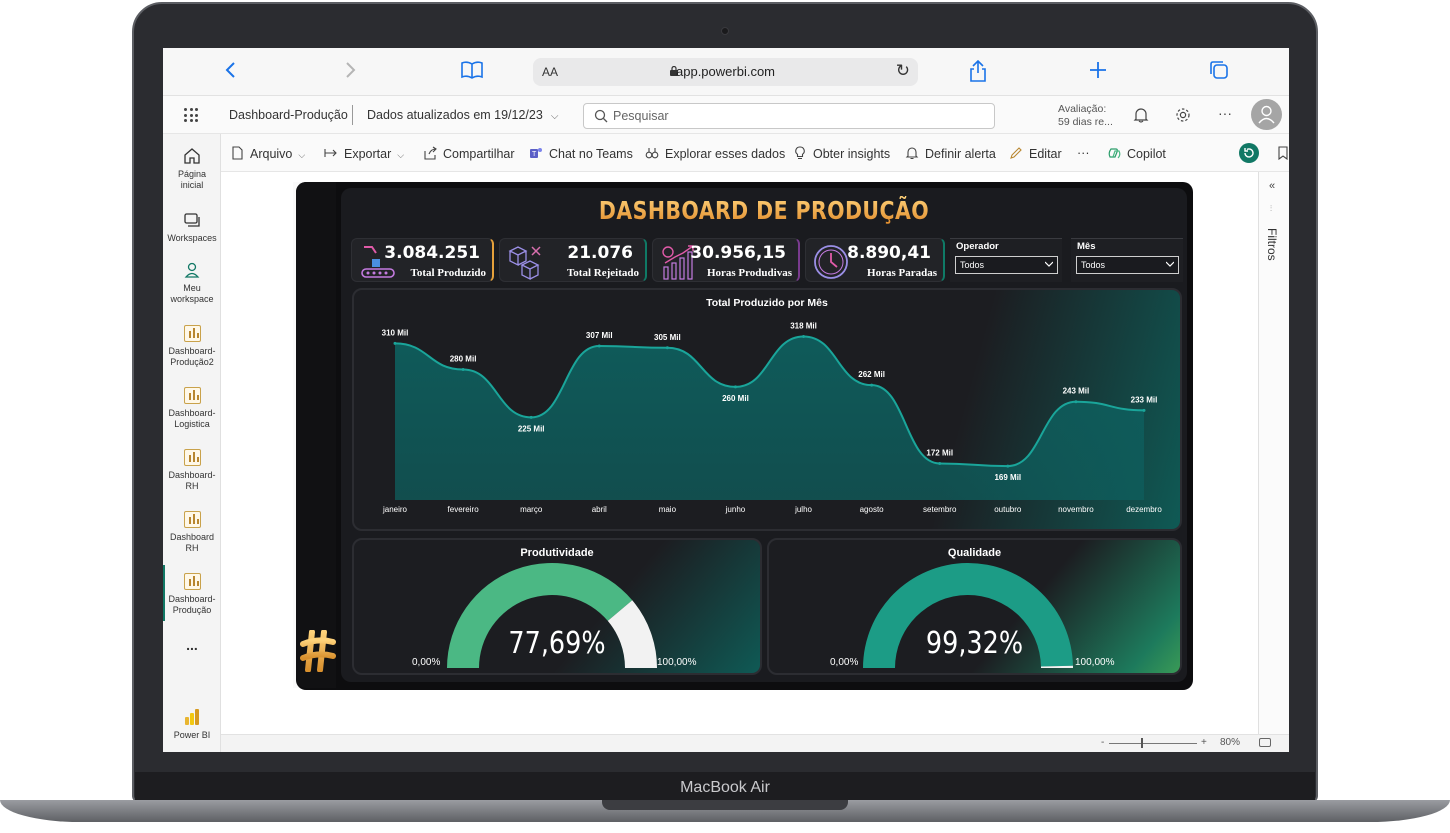 Image resolution: width=1450 pixels, height=833 pixels. Describe the element at coordinates (601, 116) in the screenshot. I see `search-icon` at that location.